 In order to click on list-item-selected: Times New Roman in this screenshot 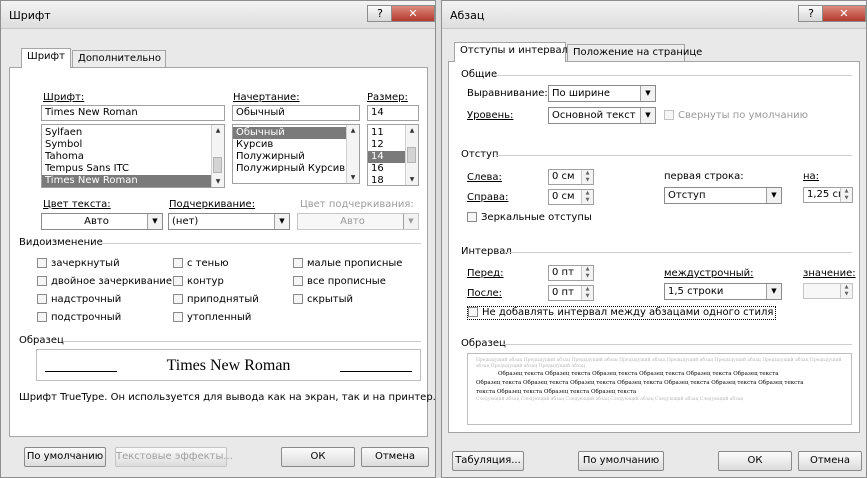, I will do `click(126, 181)`.